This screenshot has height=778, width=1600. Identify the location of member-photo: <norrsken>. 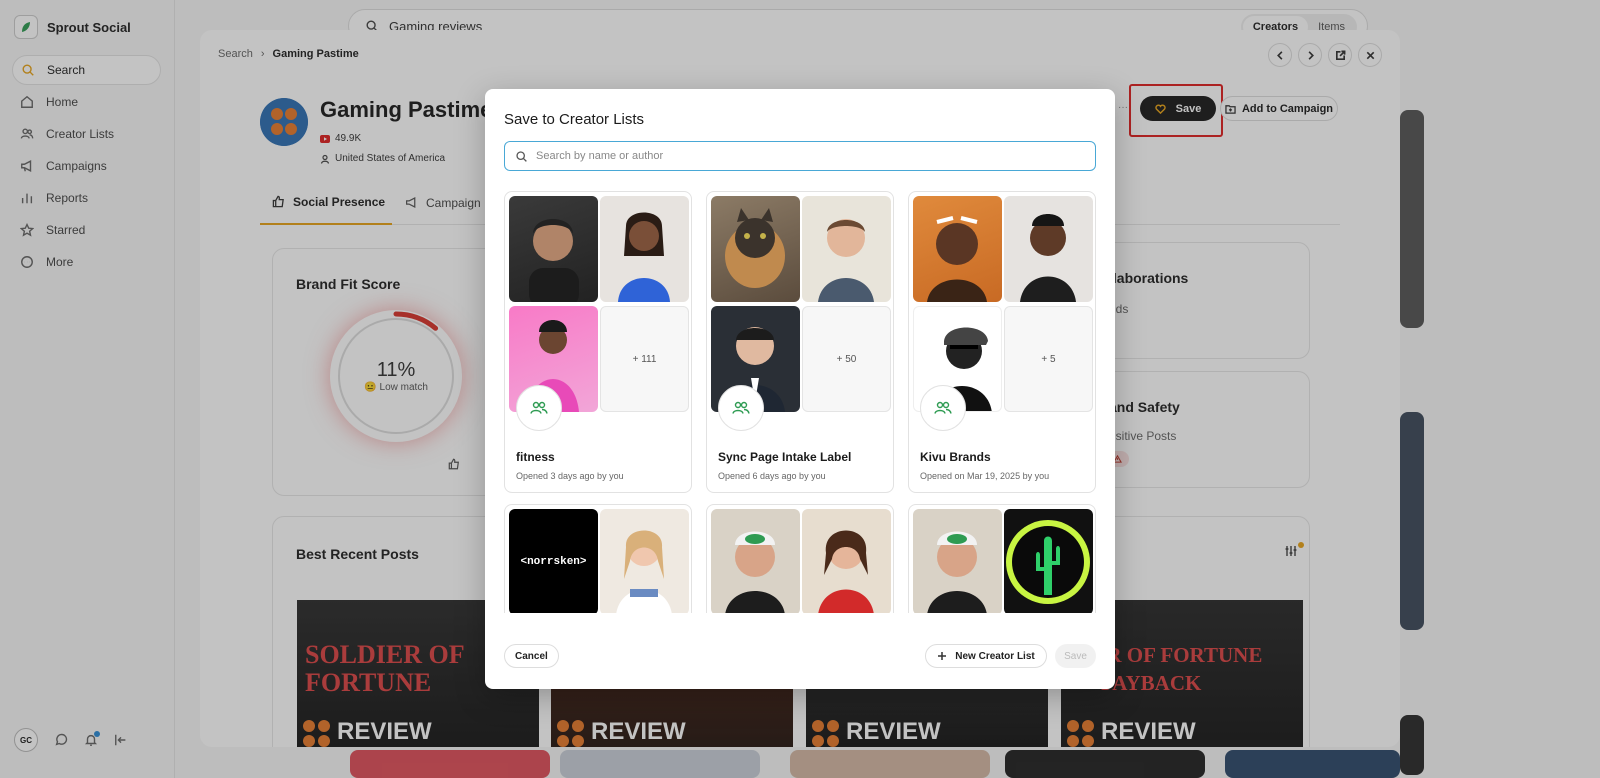
(553, 561).